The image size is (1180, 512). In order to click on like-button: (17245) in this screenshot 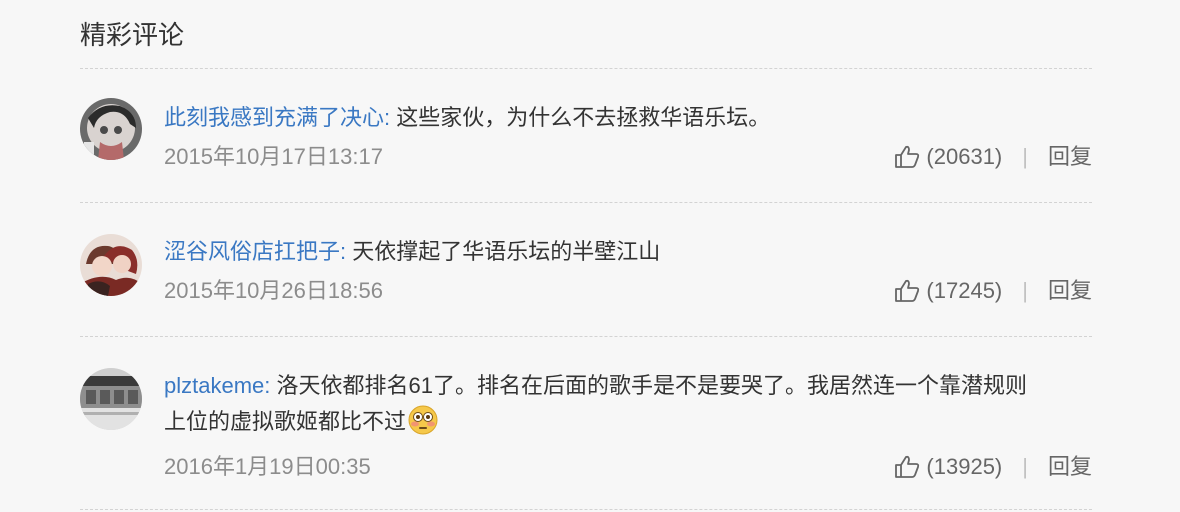, I will do `click(948, 291)`.